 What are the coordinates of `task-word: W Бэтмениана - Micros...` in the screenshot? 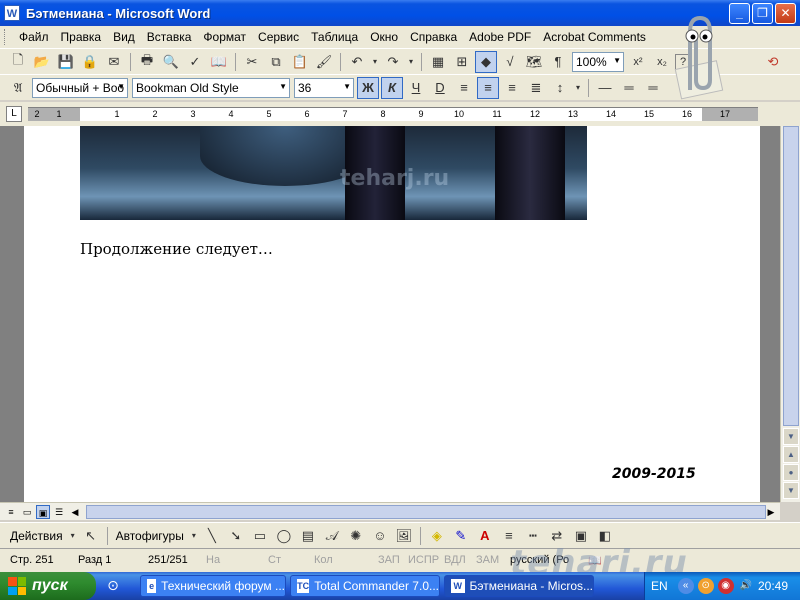 It's located at (519, 586).